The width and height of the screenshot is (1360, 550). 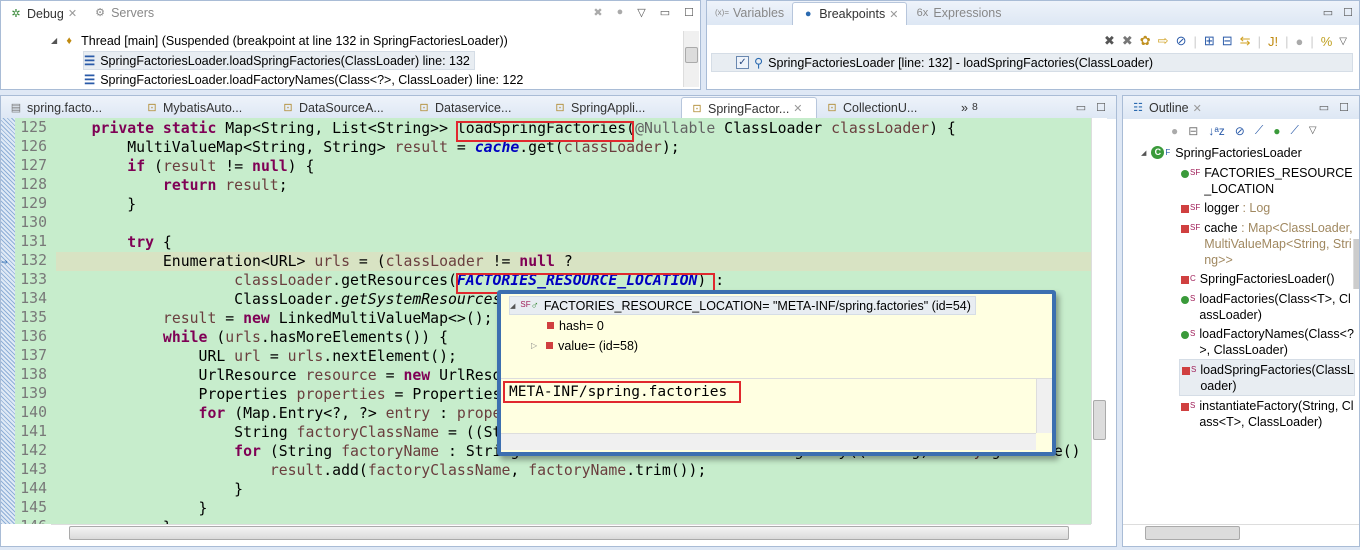 What do you see at coordinates (584, 345) in the screenshot?
I see `variable-child: ▷ value= (id=58)` at bounding box center [584, 345].